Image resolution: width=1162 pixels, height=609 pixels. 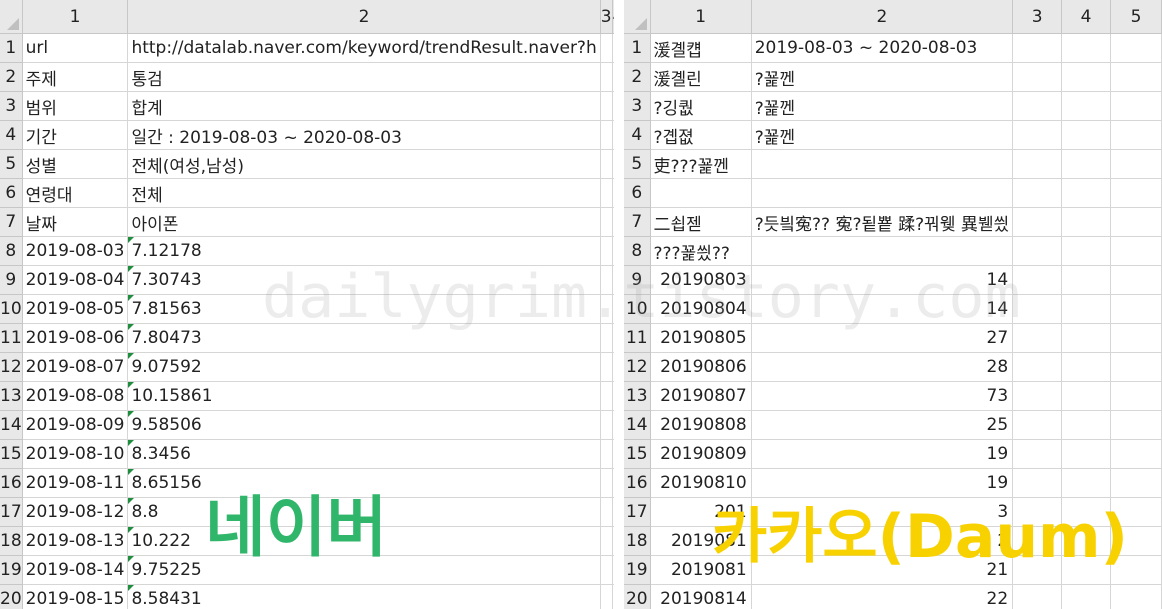 What do you see at coordinates (75, 135) in the screenshot?
I see `cell: 기간` at bounding box center [75, 135].